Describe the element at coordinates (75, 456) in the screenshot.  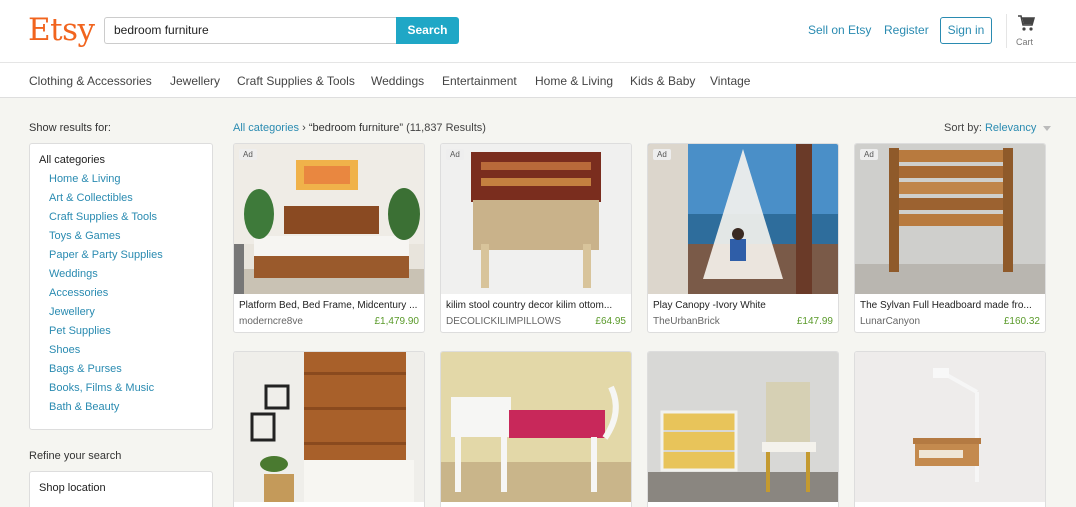
I see `refine-search-title: Refine your search` at that location.